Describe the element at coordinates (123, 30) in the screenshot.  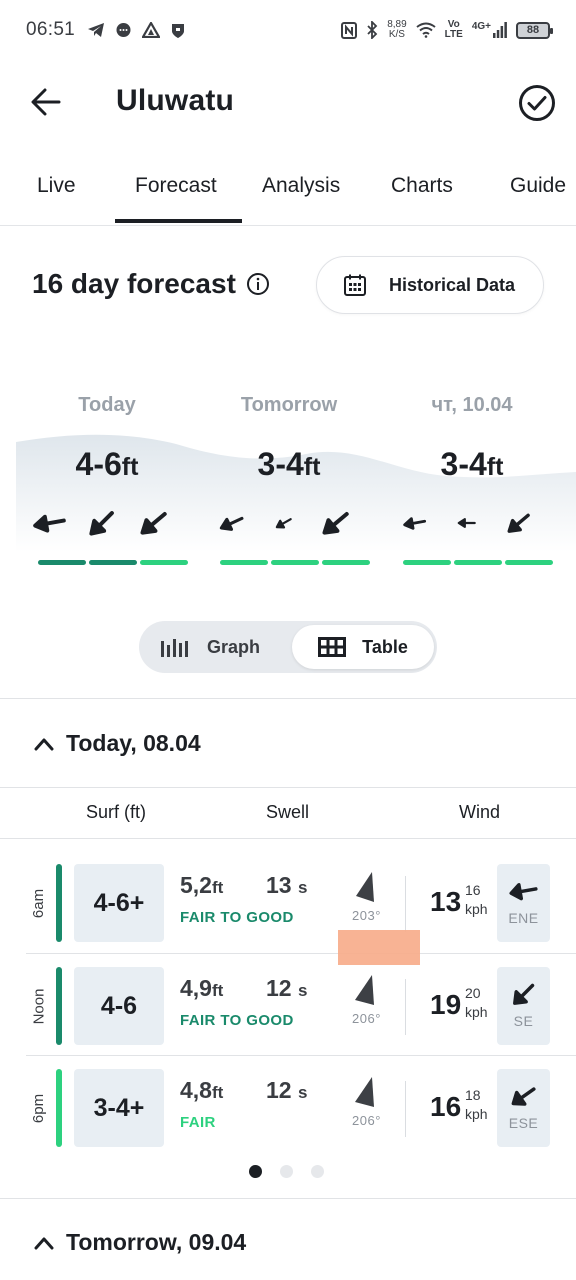
I see `chat-icon` at that location.